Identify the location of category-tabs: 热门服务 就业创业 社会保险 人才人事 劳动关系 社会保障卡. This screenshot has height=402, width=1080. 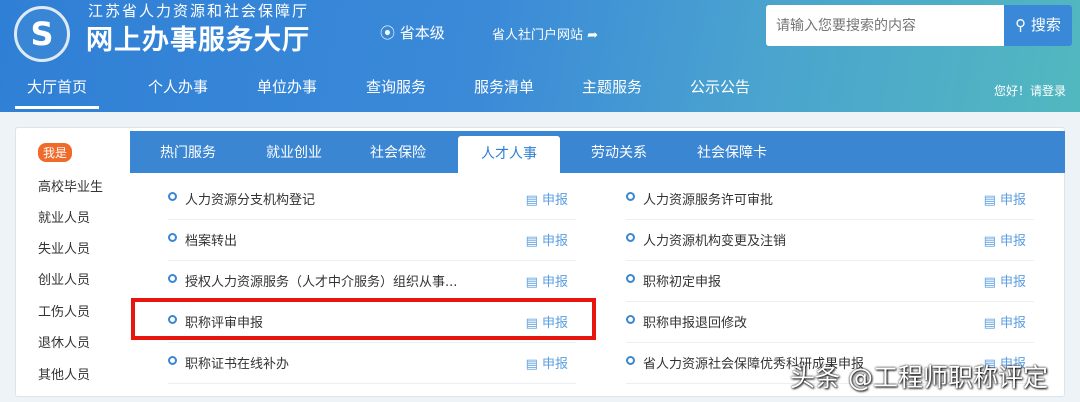
(597, 152).